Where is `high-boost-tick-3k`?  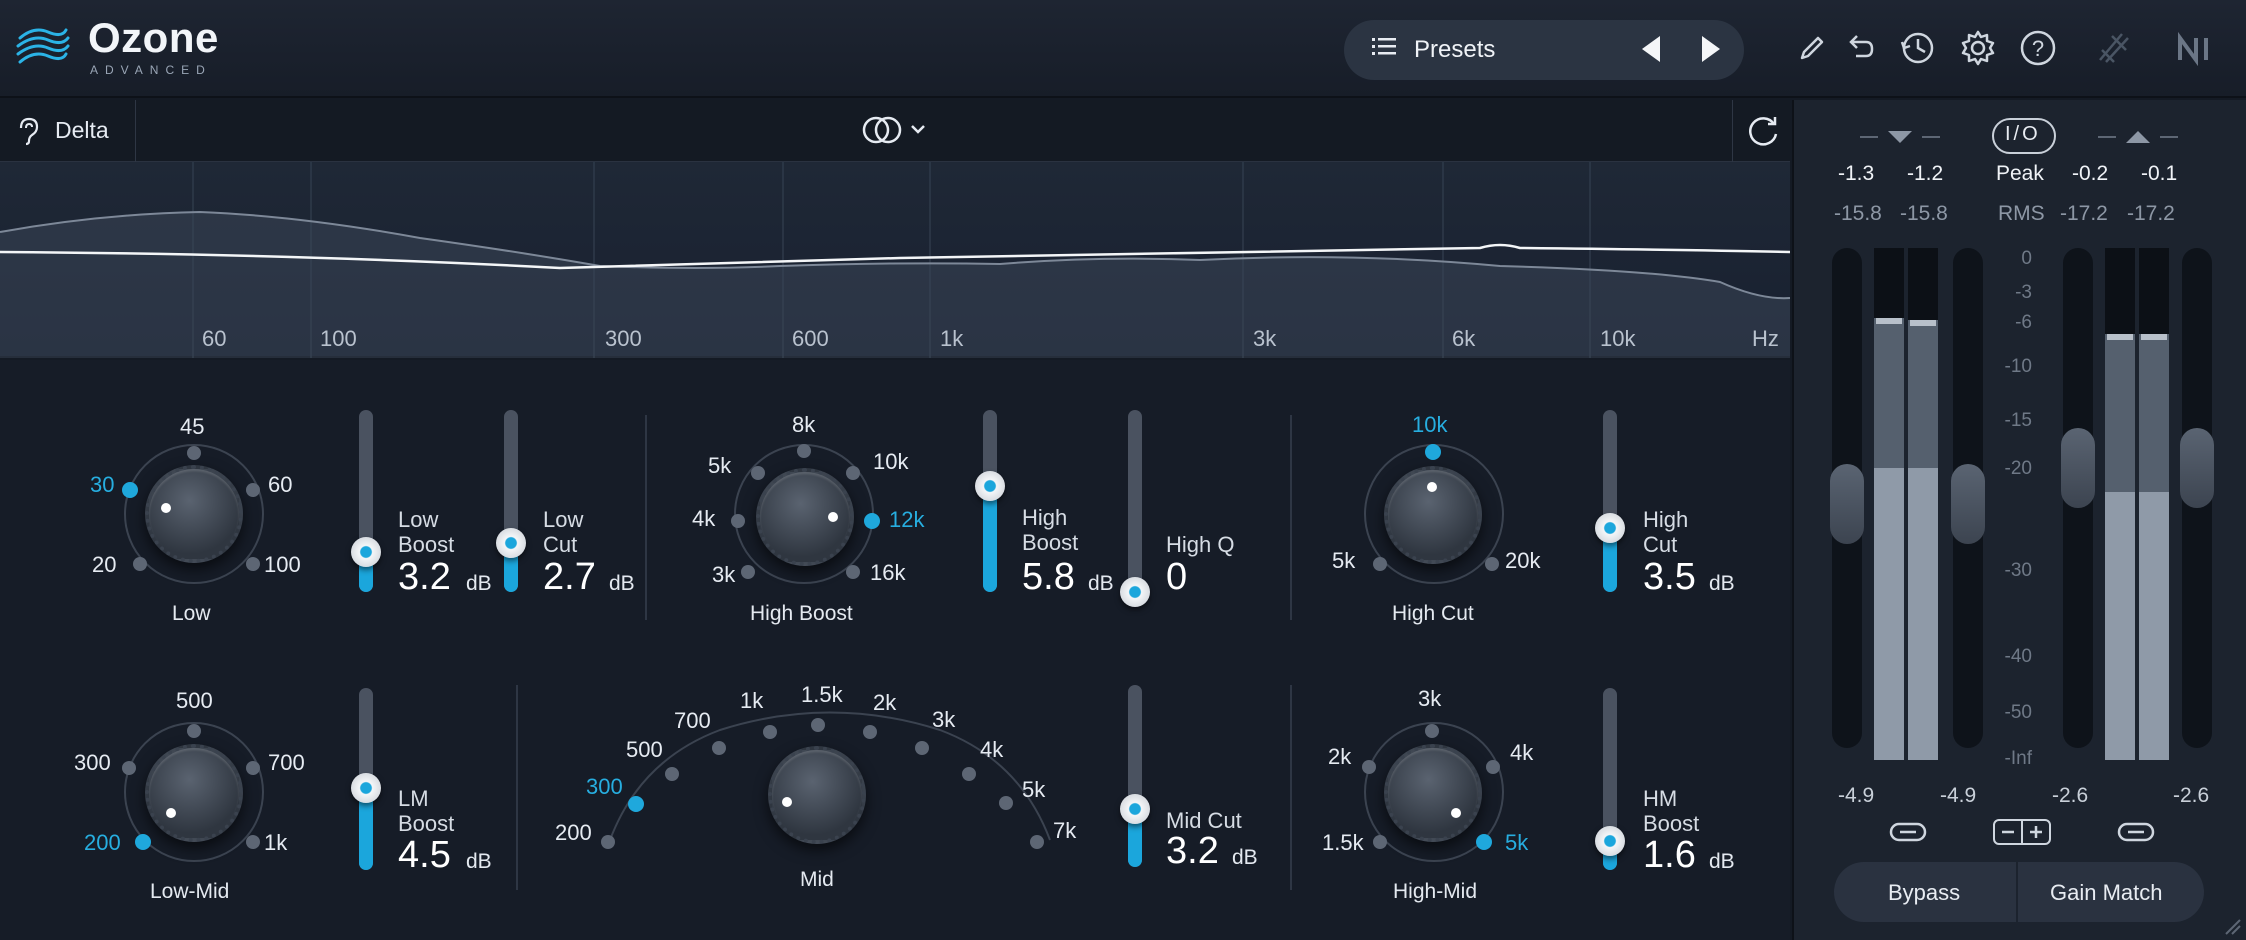
high-boost-tick-3k is located at coordinates (748, 572).